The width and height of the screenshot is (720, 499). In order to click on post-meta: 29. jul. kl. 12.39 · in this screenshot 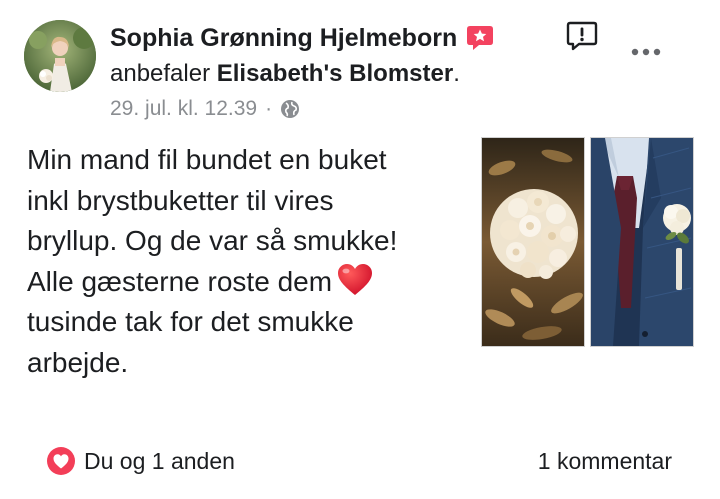, I will do `click(205, 109)`.